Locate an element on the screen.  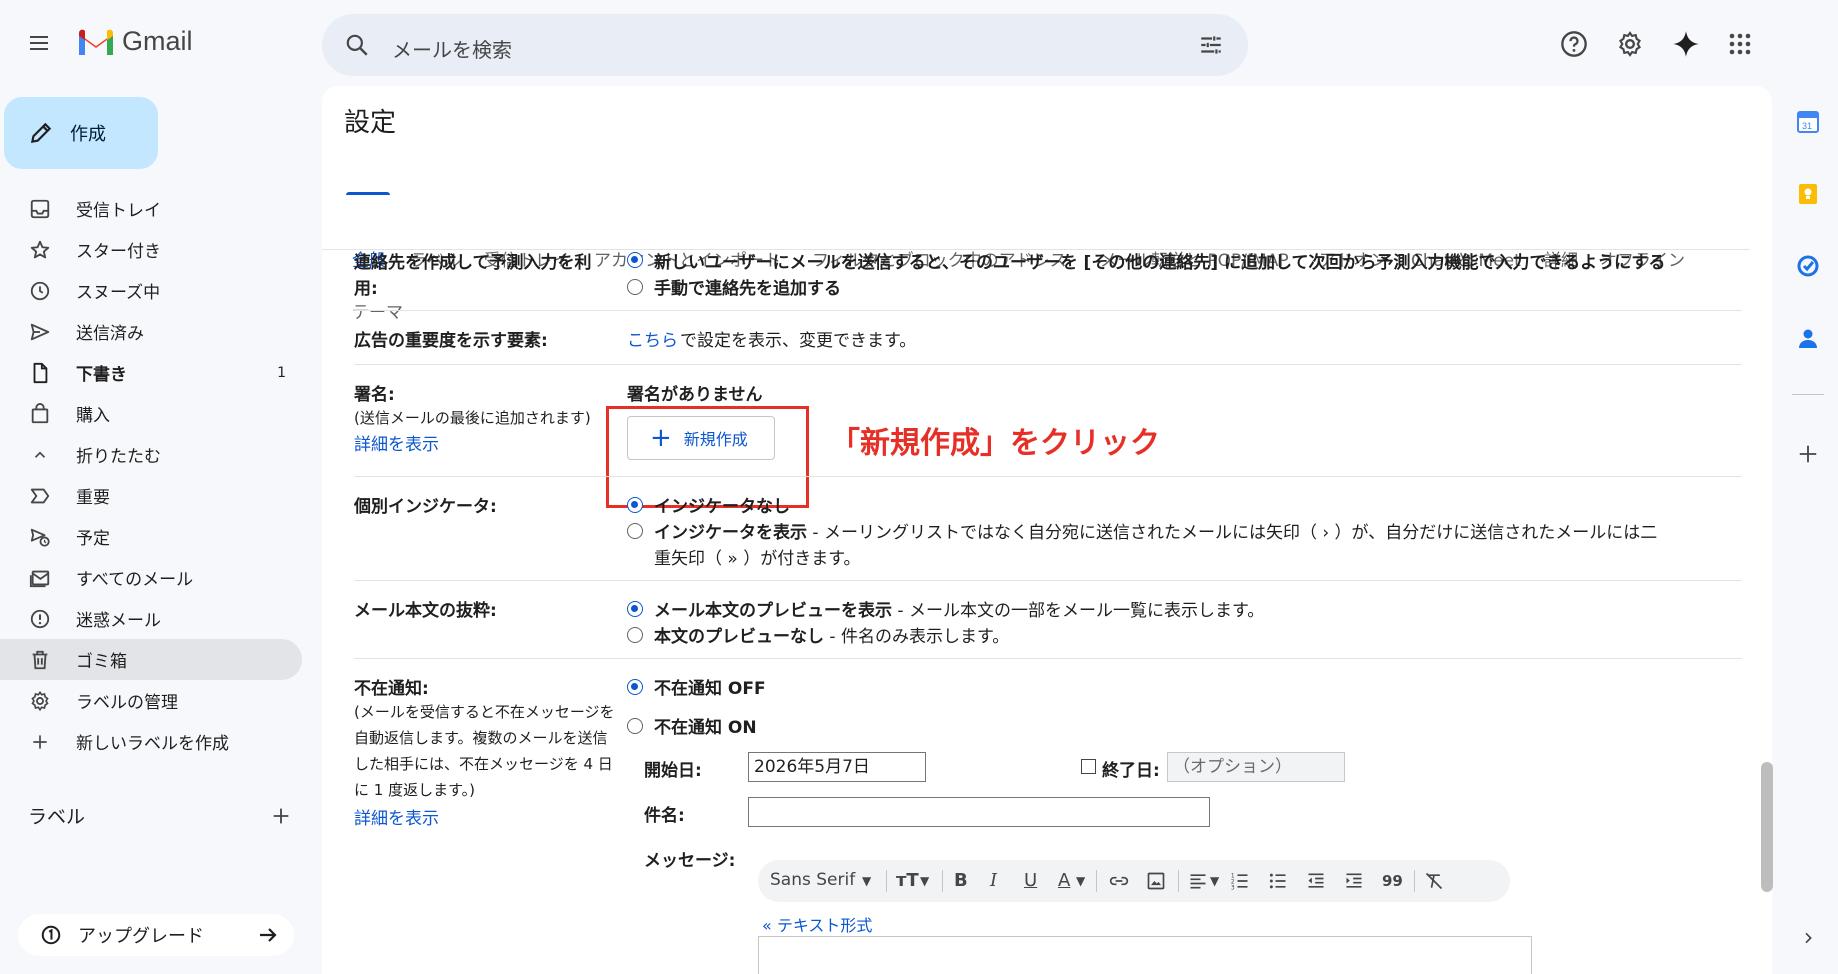
ads-text: で設定を表示、変更できます。 is located at coordinates (798, 341).